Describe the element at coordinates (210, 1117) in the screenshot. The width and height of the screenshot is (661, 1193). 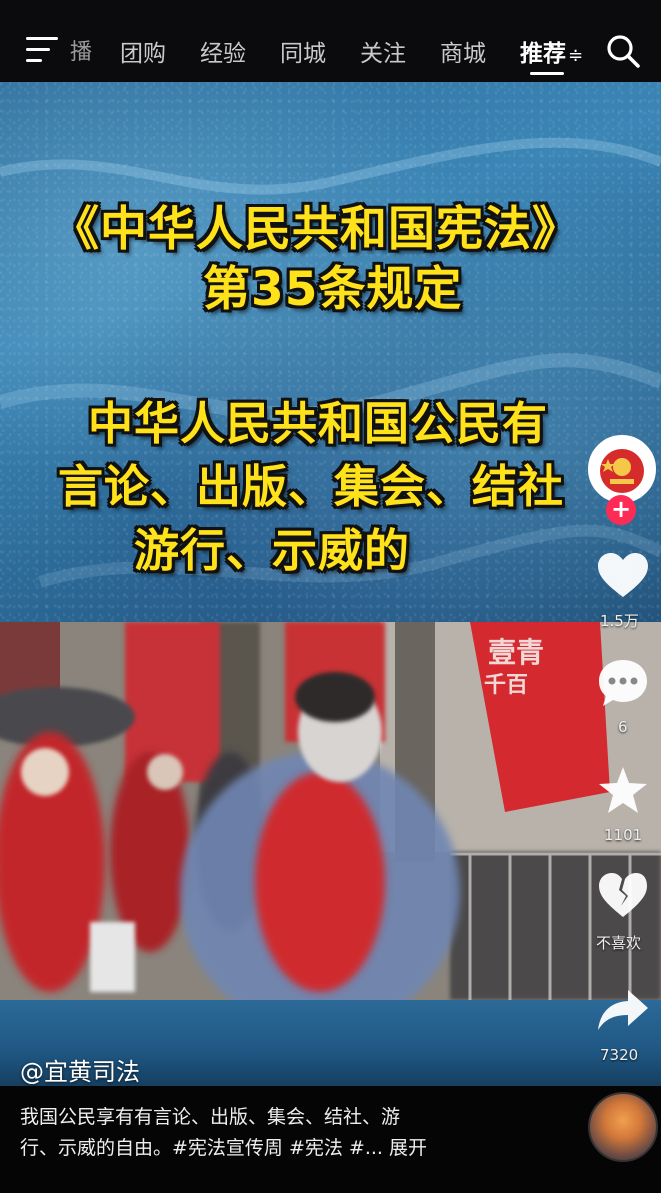
I see `description-line-1: 我国公民享有有言论、出版、集会、结社、游` at that location.